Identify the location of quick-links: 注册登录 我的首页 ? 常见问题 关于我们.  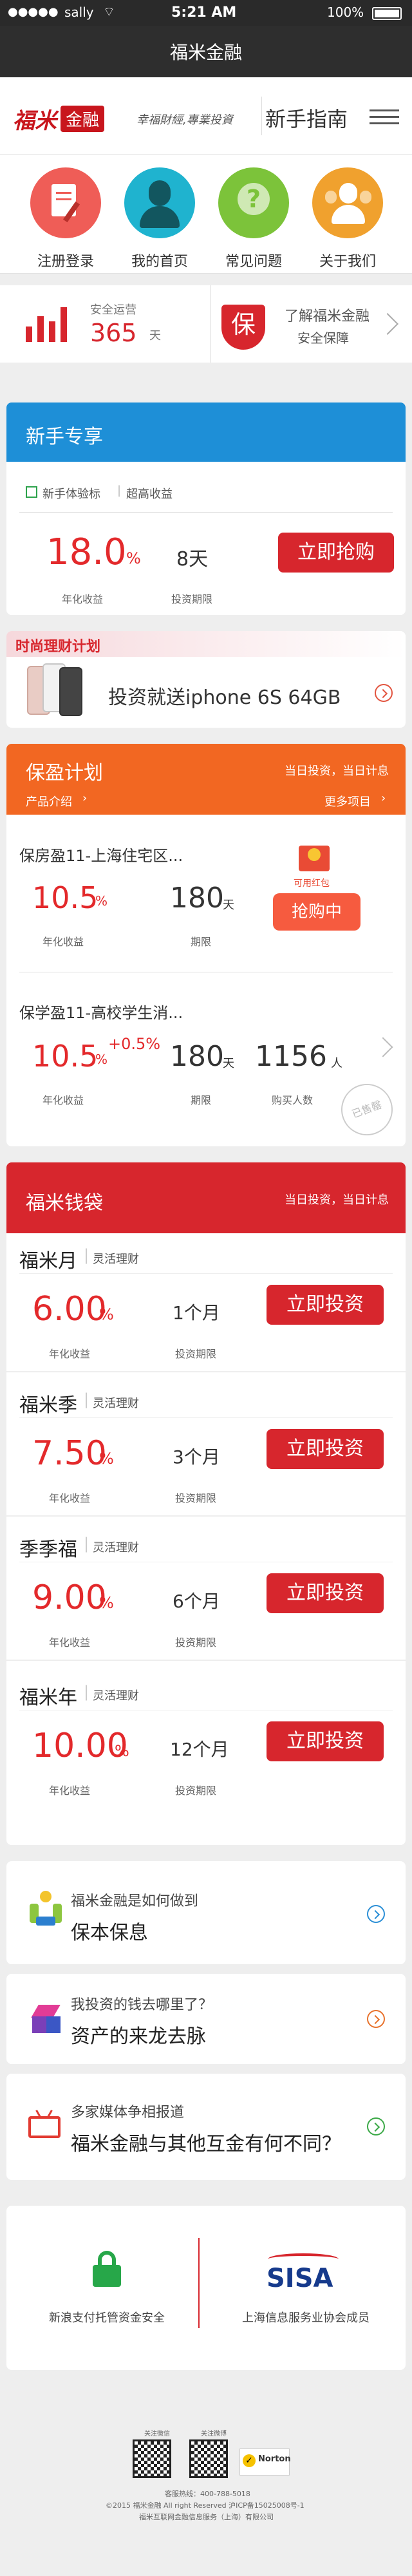
(206, 215).